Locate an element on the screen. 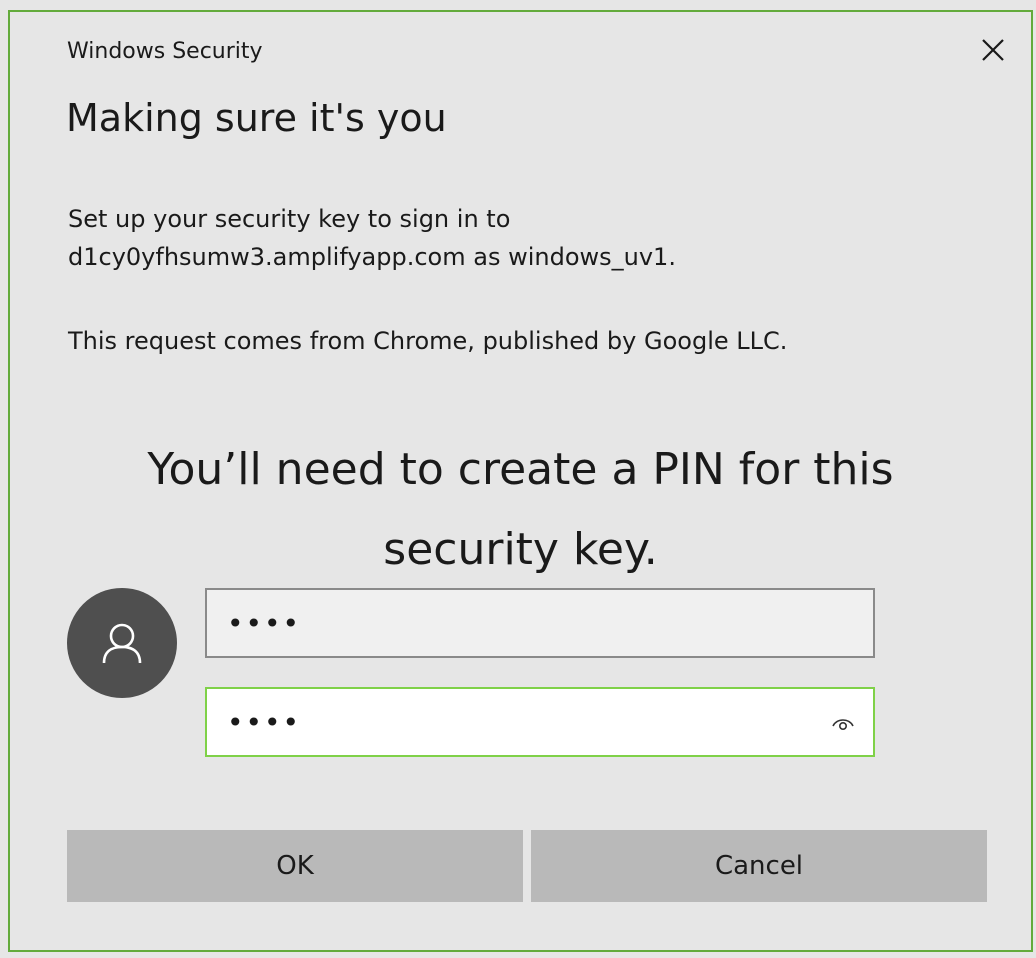 The image size is (1036, 958). dialog-heading: Making sure it's you is located at coordinates (256, 118).